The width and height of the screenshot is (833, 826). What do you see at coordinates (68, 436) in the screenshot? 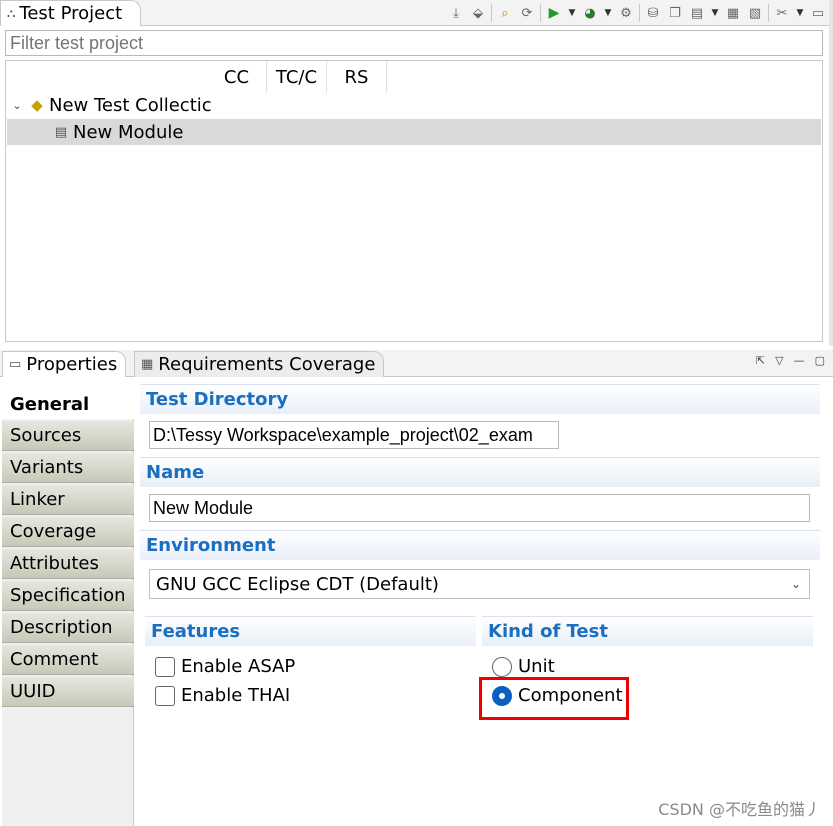
I see `sidebar-item-sources: Sources` at bounding box center [68, 436].